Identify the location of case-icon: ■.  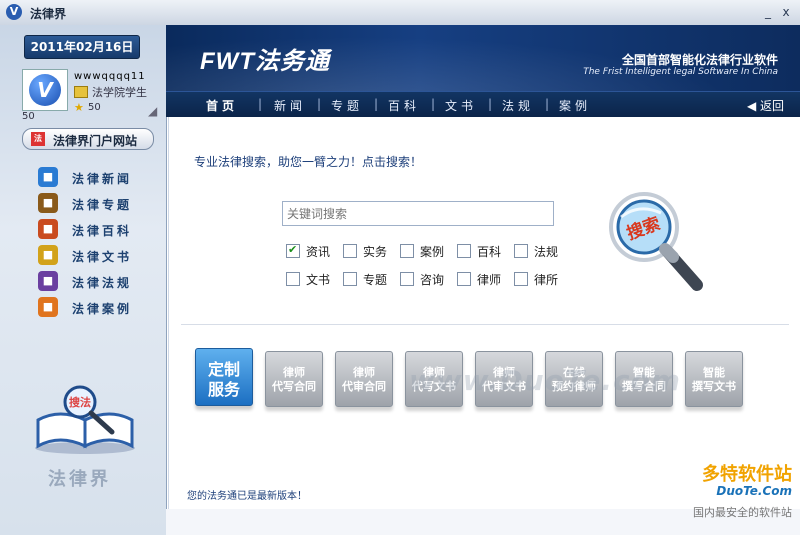
(48, 307).